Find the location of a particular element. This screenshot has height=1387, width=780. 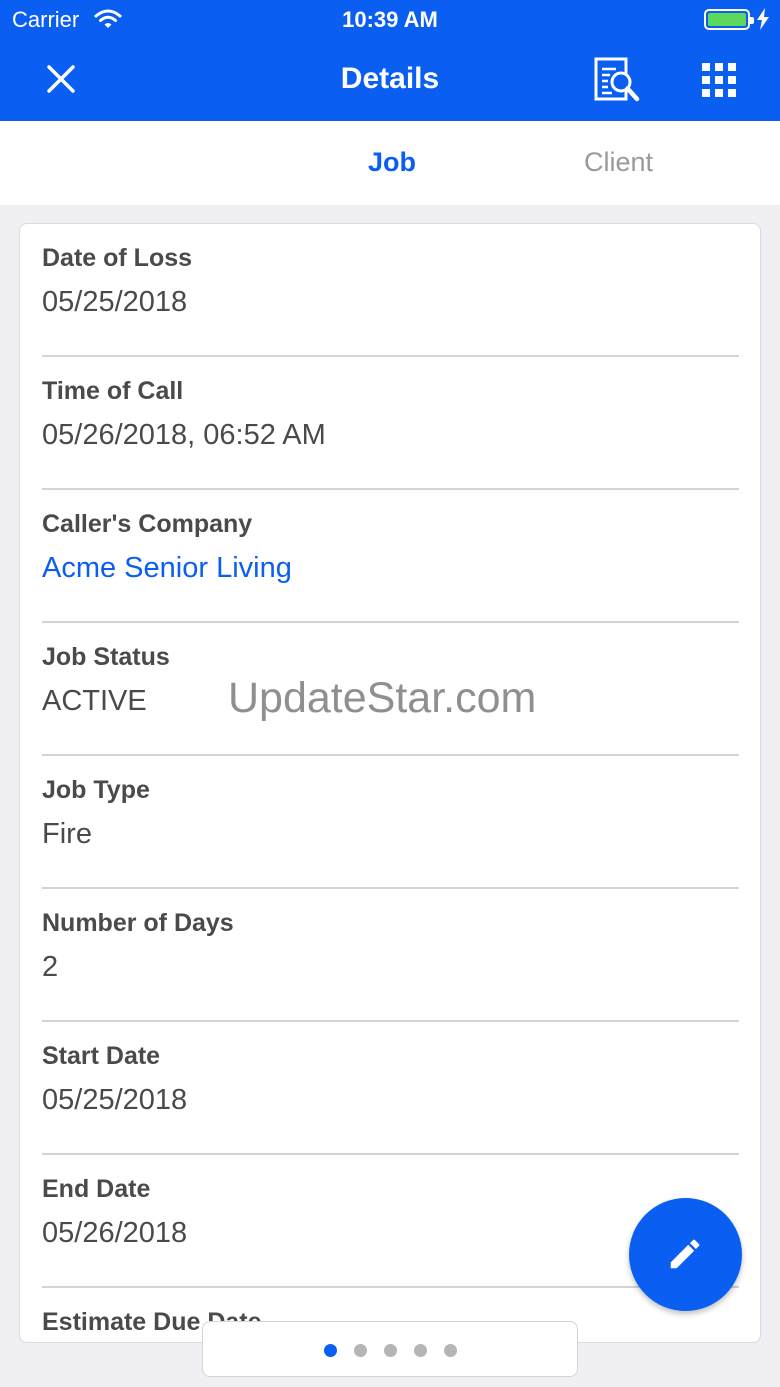

status-bar: Carrier 10:39 AM is located at coordinates (390, 20).